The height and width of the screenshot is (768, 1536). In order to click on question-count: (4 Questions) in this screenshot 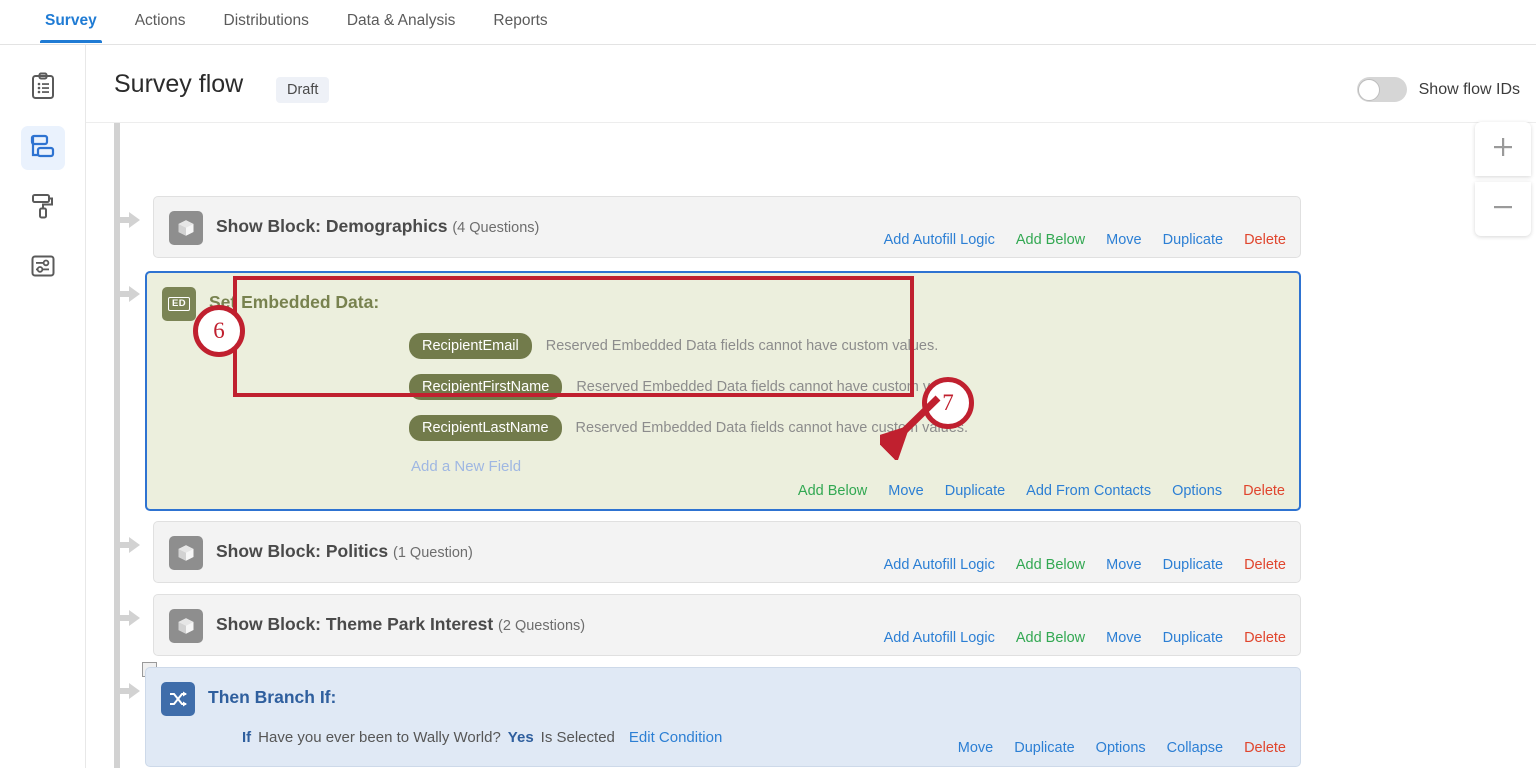, I will do `click(496, 228)`.